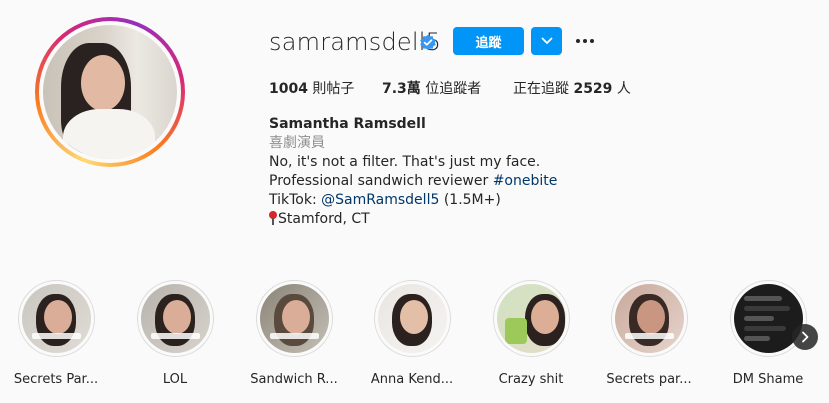  I want to click on hashtag-link: #onebite, so click(525, 181).